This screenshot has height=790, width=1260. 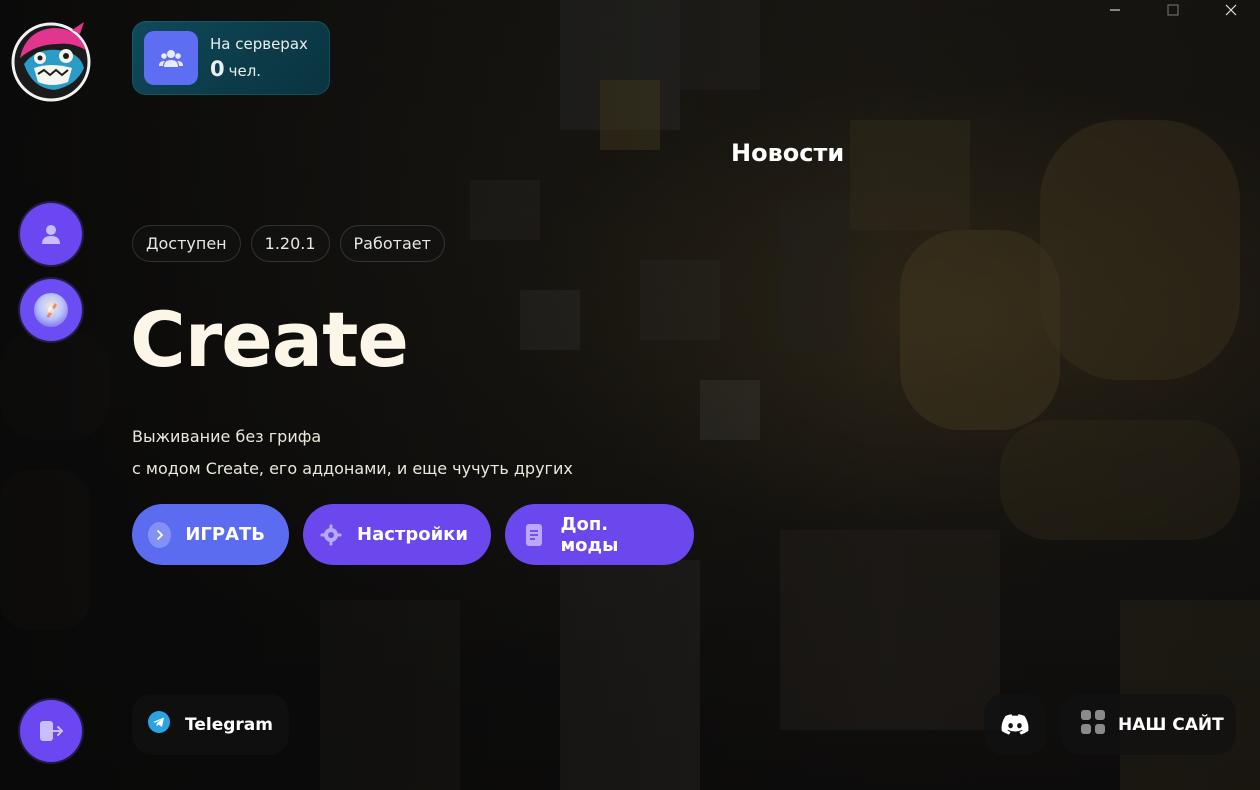 I want to click on server-title: Create, so click(x=269, y=339).